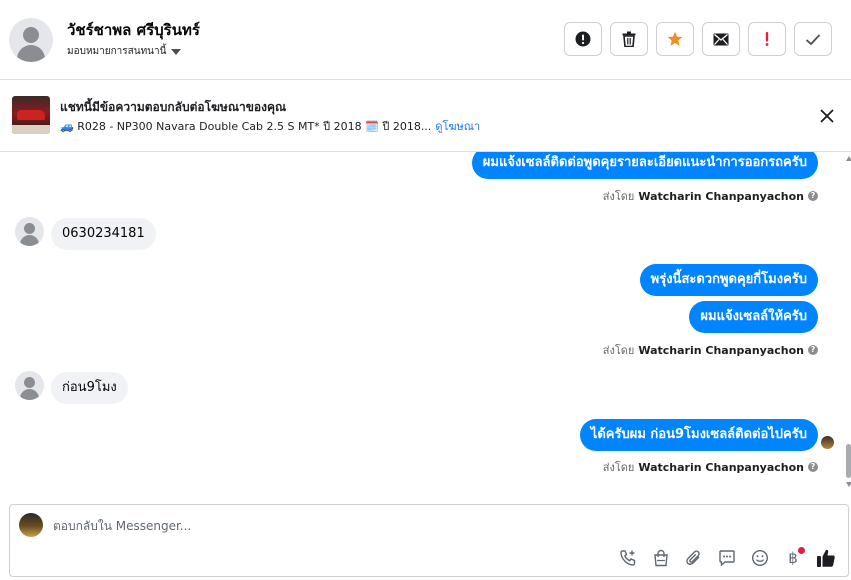  What do you see at coordinates (457, 126) in the screenshot?
I see `view-ad-link: ดูโฆษณา` at bounding box center [457, 126].